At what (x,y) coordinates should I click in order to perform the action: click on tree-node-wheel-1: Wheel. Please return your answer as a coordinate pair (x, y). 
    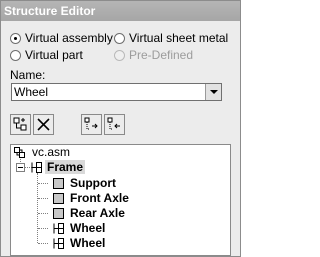
    Looking at the image, I should click on (87, 228).